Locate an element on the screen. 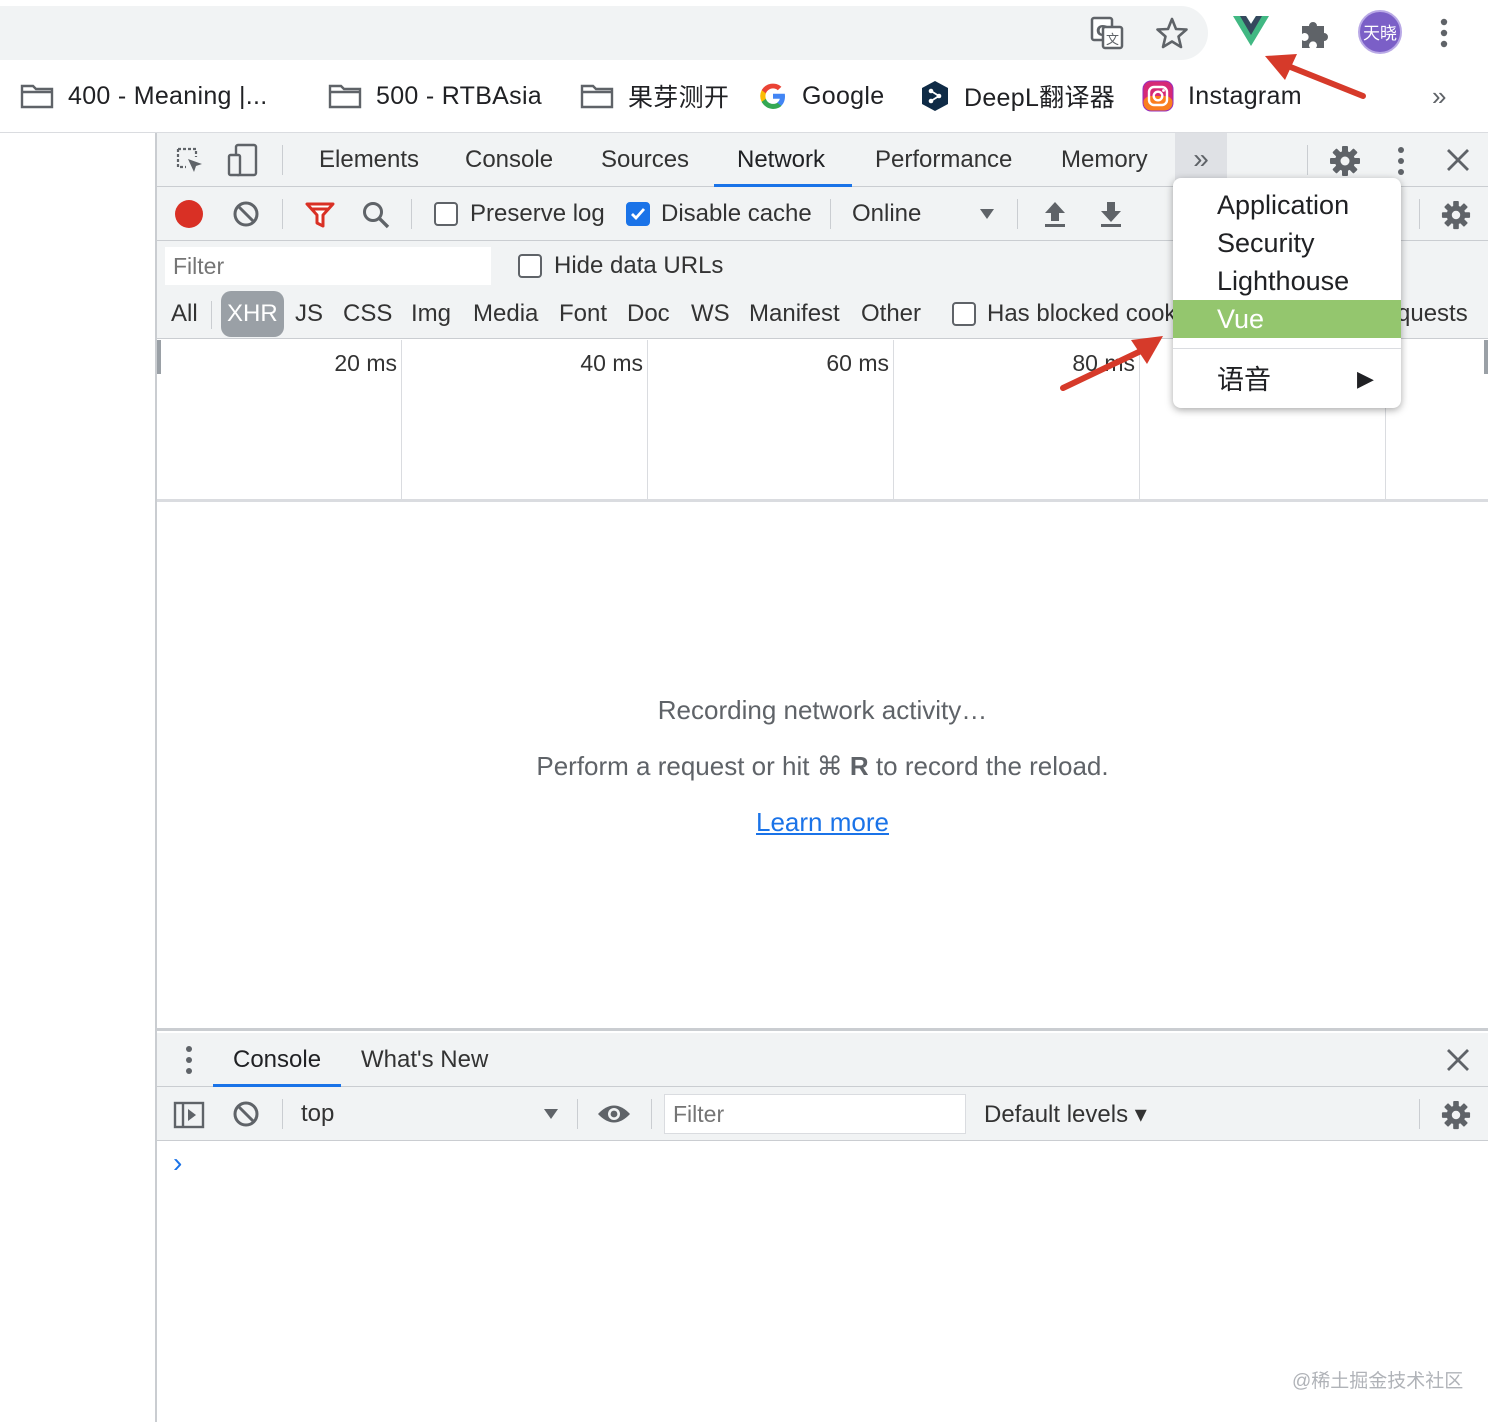 This screenshot has width=1488, height=1422. type-filter-doc: Doc is located at coordinates (648, 314).